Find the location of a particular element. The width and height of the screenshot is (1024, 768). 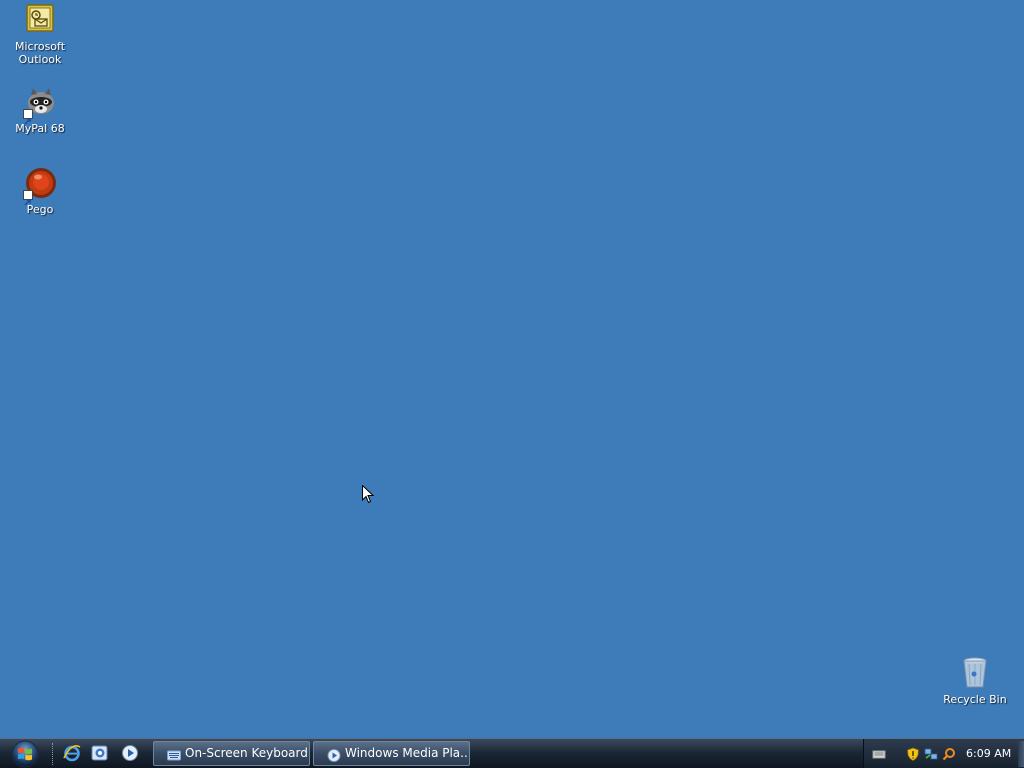

desktop-icon-microsoft-outlook: Microsoft Outlook is located at coordinates (40, 34).